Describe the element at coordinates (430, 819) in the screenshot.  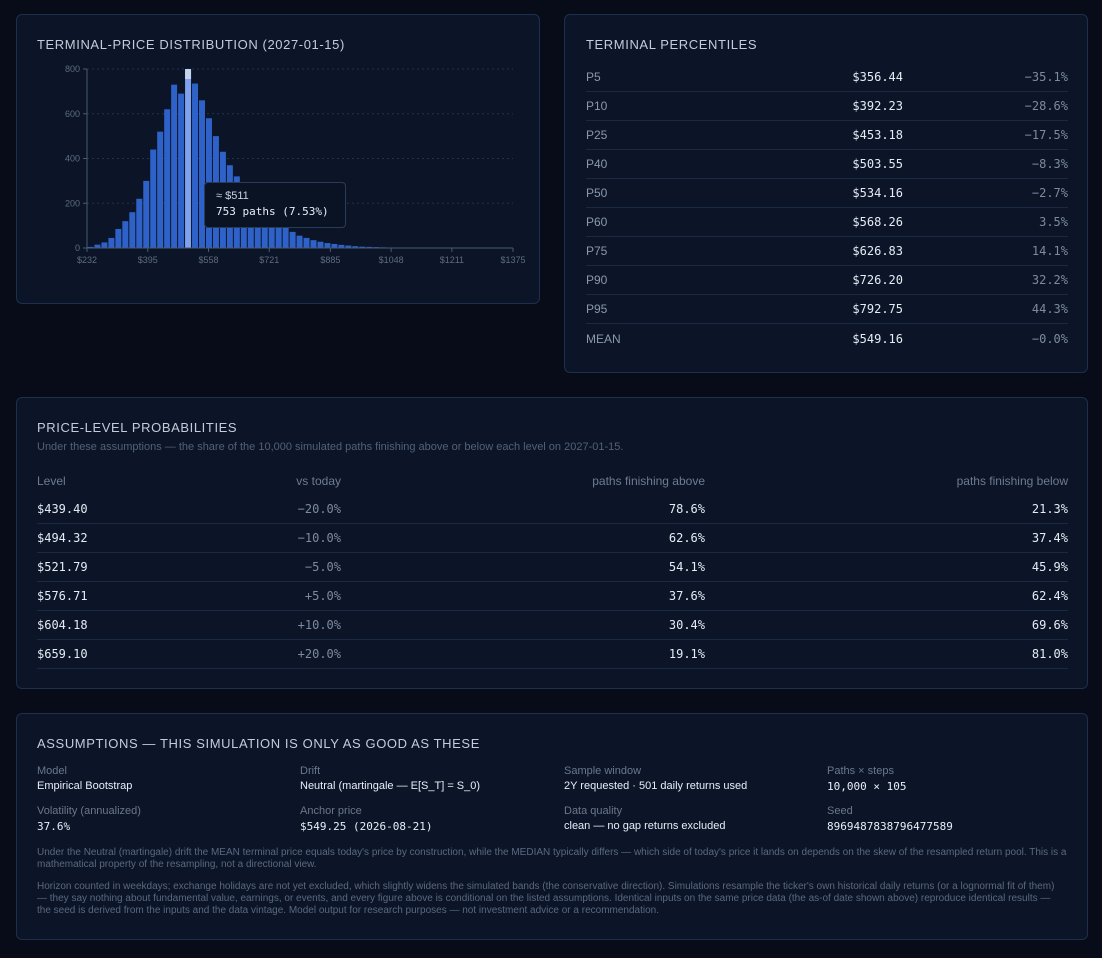
I see `assumption-anchor-price: Anchor price $549.25 (2026-08-21)` at that location.